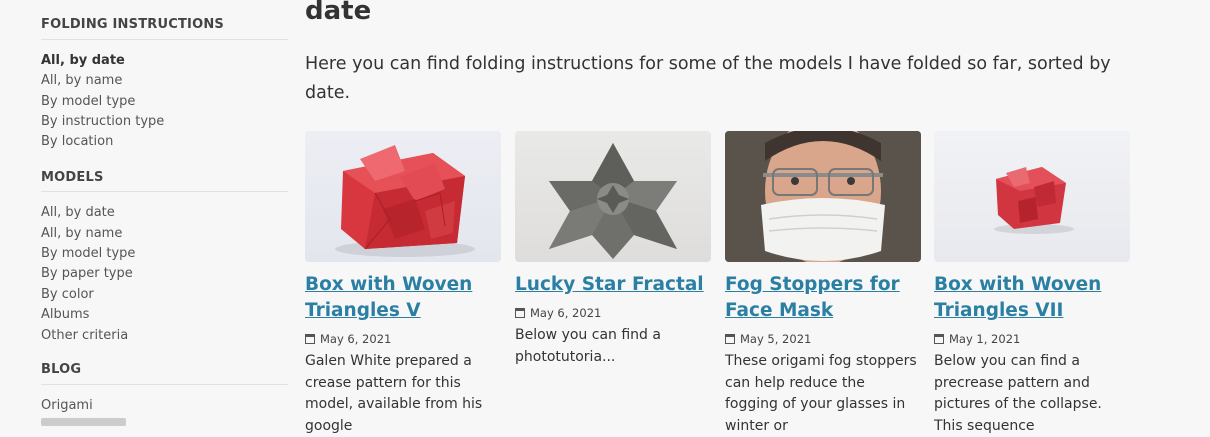  Describe the element at coordinates (67, 405) in the screenshot. I see `nav-blog-origami: Origami` at that location.